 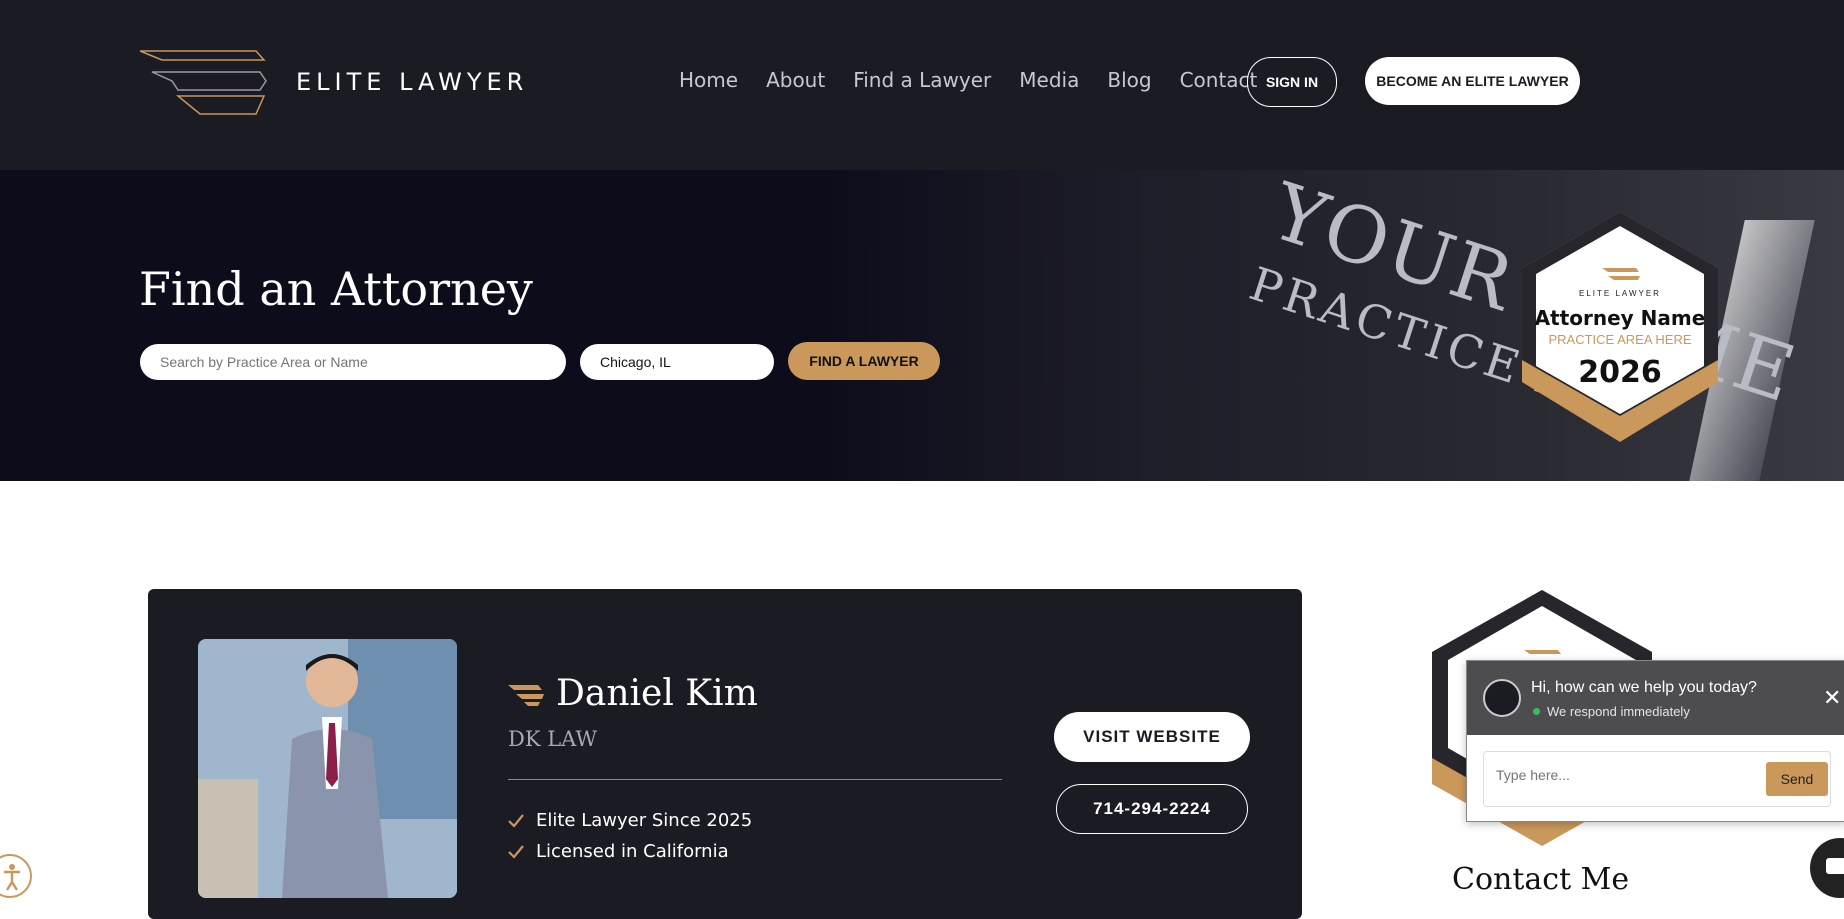 I want to click on nav-home: Home, so click(x=708, y=80).